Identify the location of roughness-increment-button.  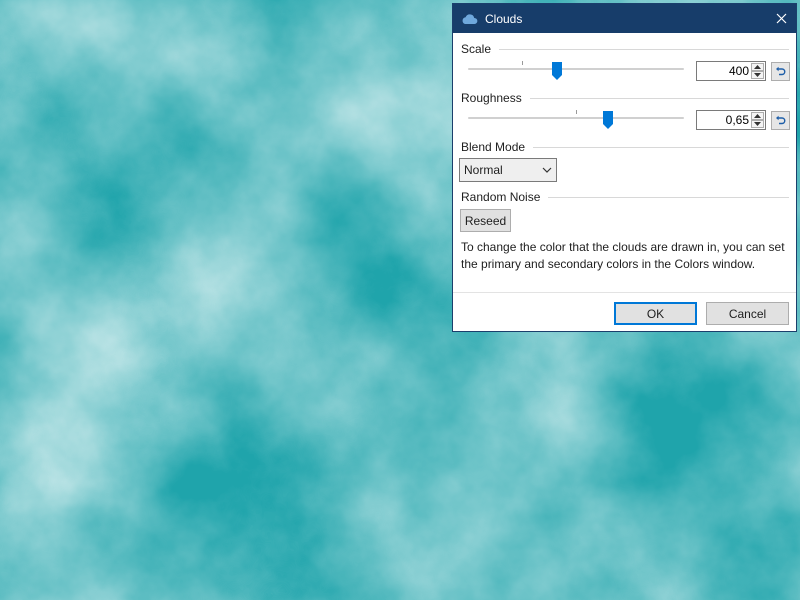
(757, 116).